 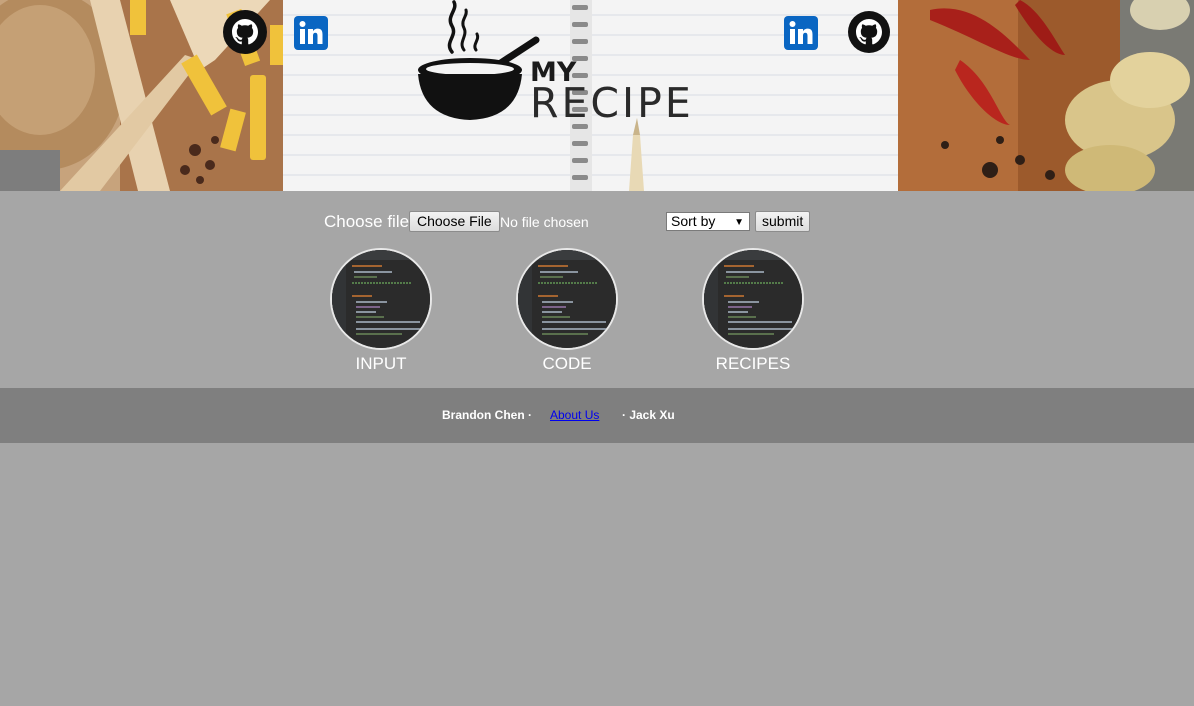 I want to click on dropdown-arrow-icon: ▼, so click(x=739, y=222).